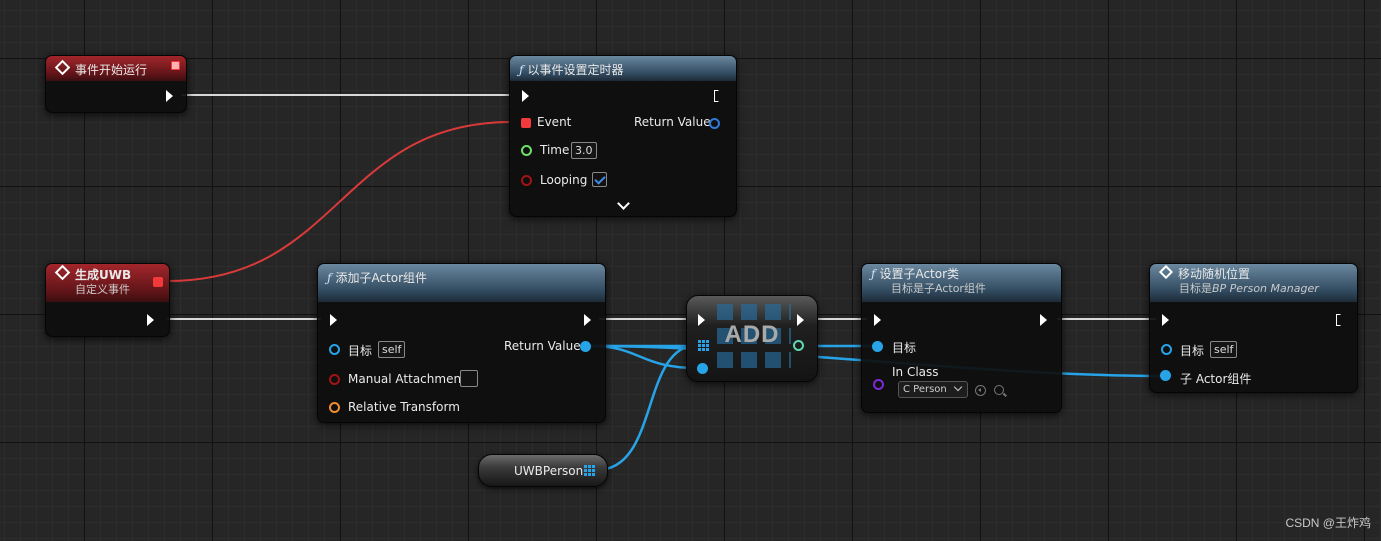  What do you see at coordinates (526, 150) in the screenshot?
I see `time-pin` at bounding box center [526, 150].